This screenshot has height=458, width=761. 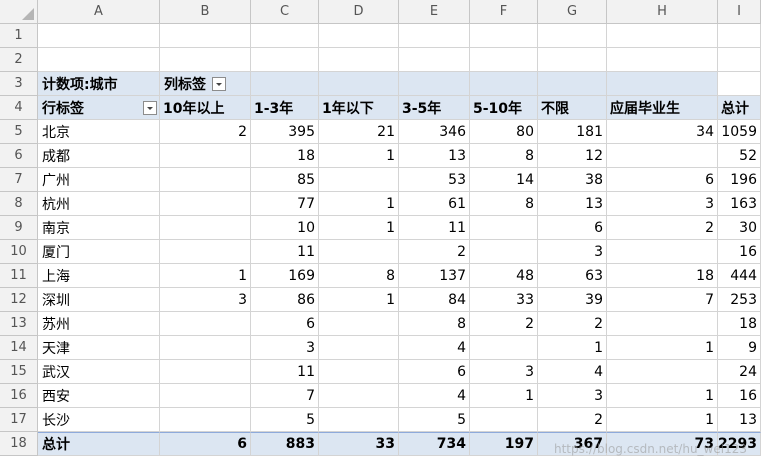 What do you see at coordinates (99, 228) in the screenshot?
I see `pivot-row-label-cell: 南京` at bounding box center [99, 228].